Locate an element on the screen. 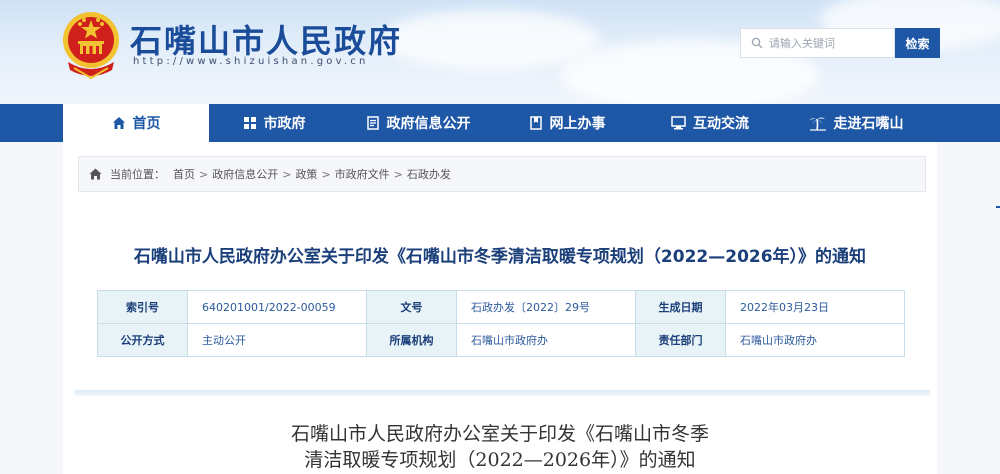 The width and height of the screenshot is (1000, 474). breadcrumb-link-policy: 政策 is located at coordinates (306, 174).